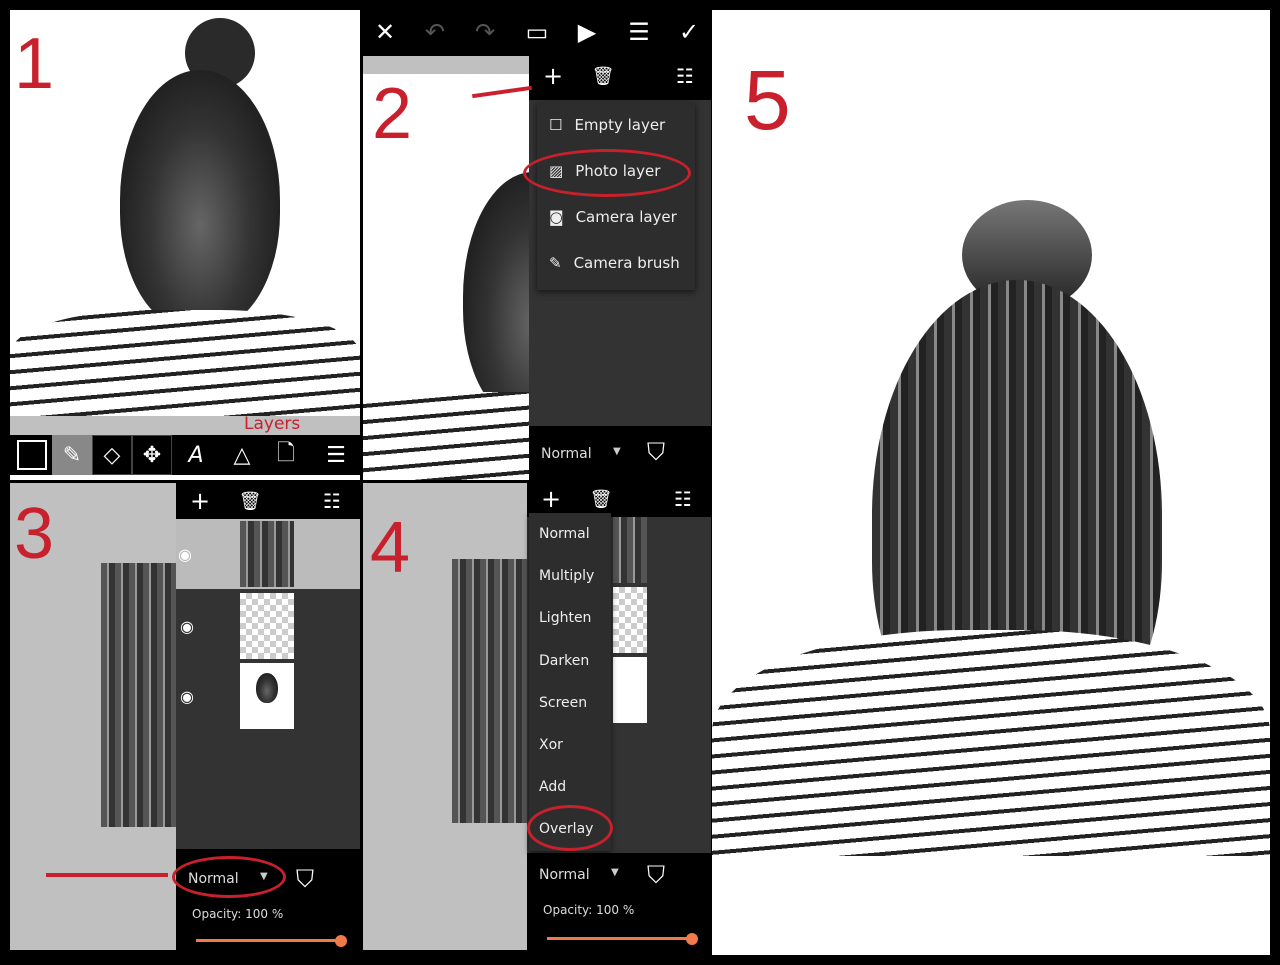  Describe the element at coordinates (112, 455) in the screenshot. I see `eraser-tool-button: ◇` at that location.